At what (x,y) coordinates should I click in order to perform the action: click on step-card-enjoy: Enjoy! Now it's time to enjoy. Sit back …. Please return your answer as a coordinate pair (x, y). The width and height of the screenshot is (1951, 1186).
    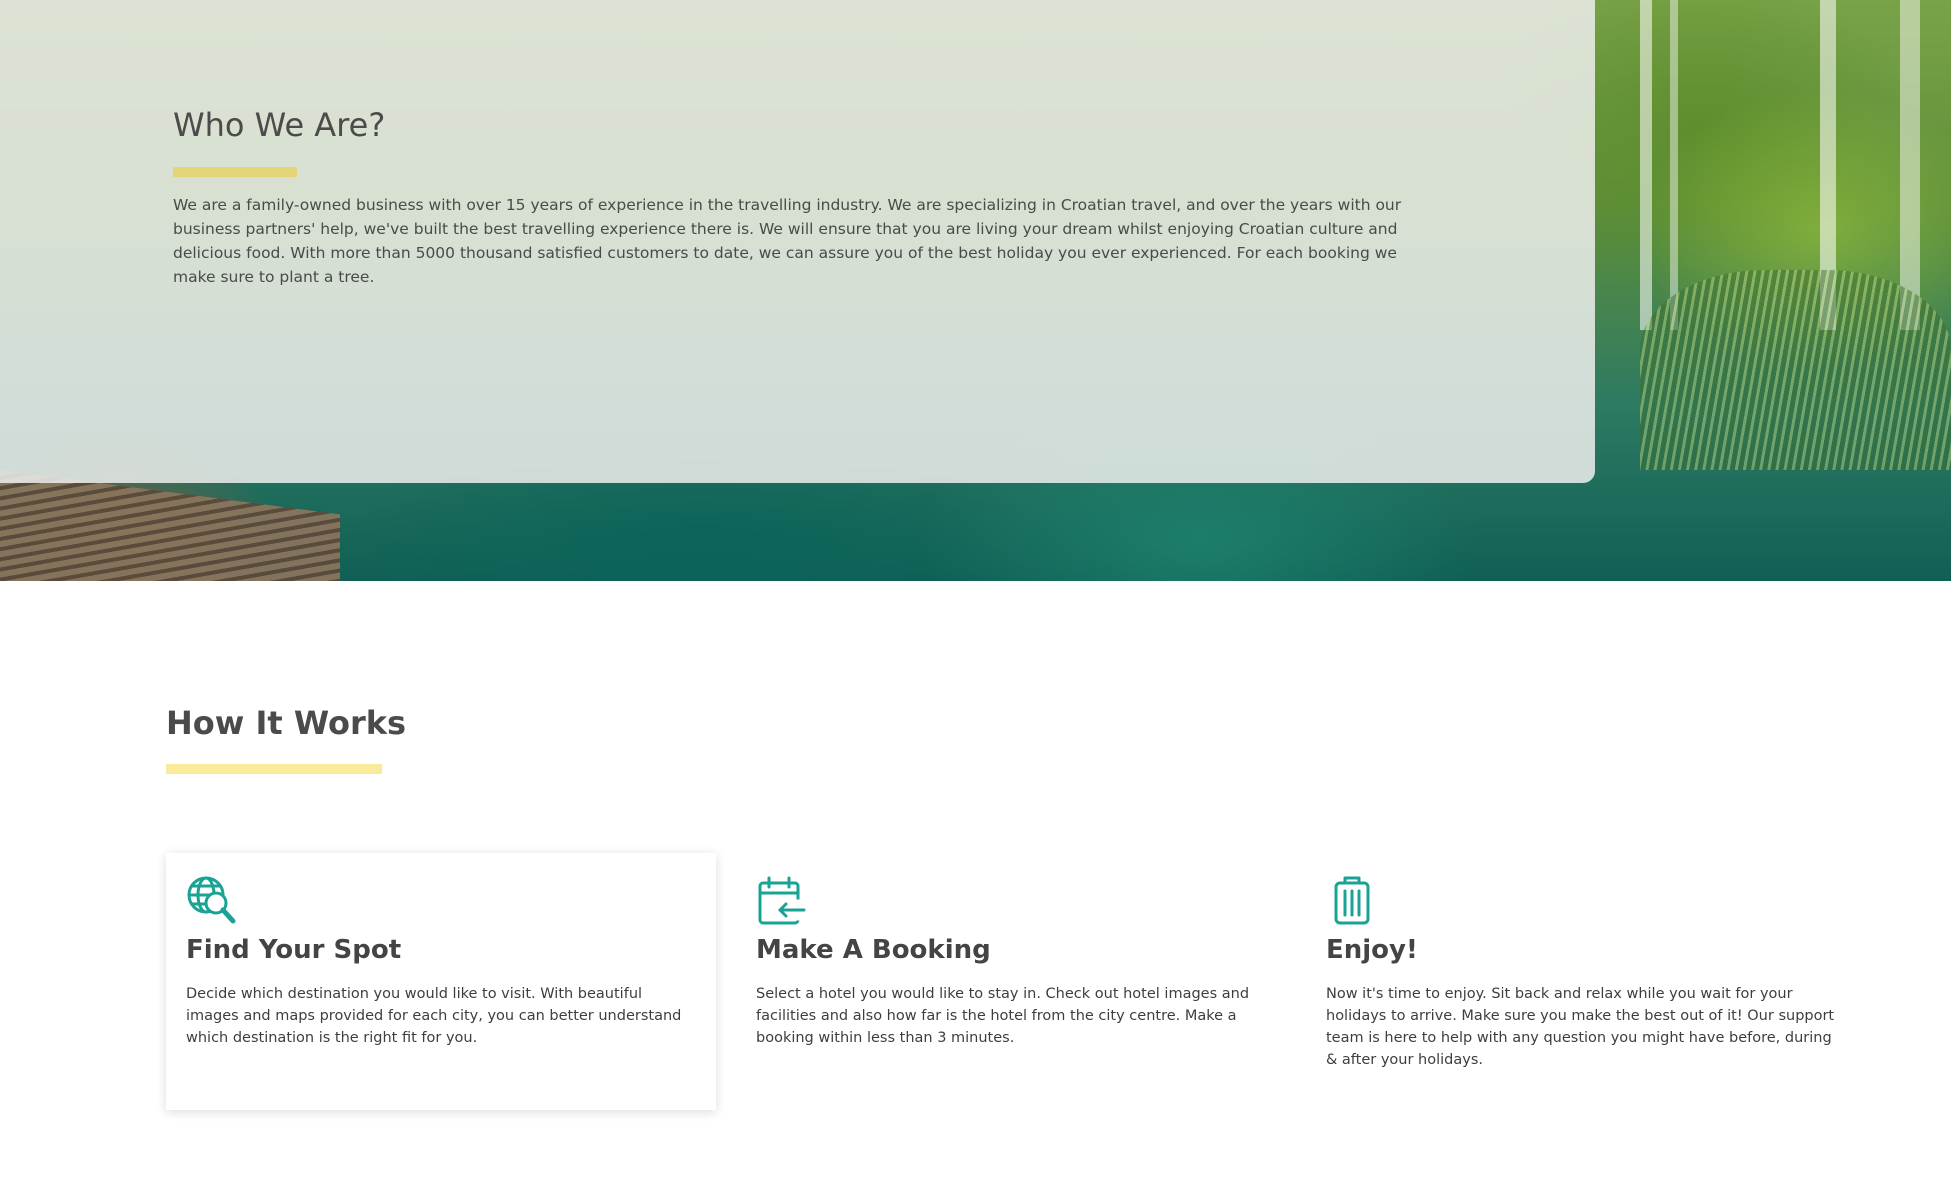
    Looking at the image, I should click on (1581, 981).